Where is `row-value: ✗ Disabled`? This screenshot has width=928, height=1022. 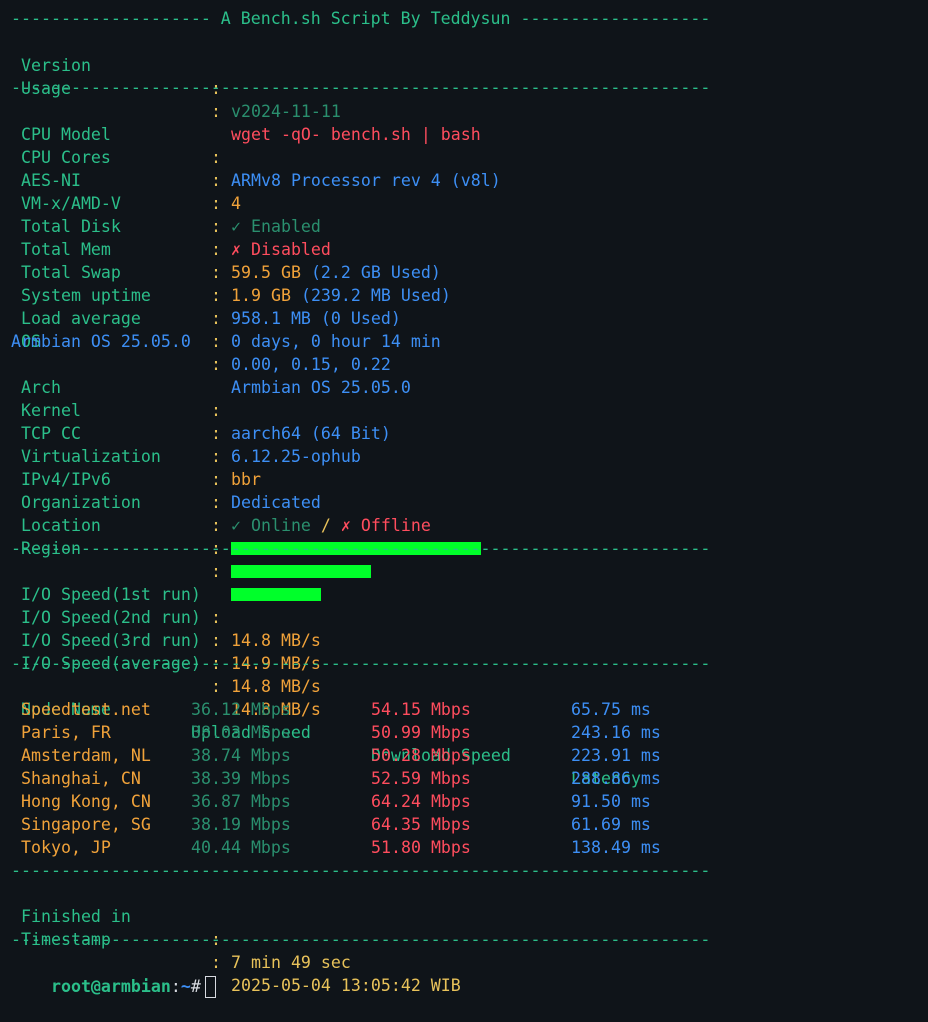 row-value: ✗ Disabled is located at coordinates (281, 249).